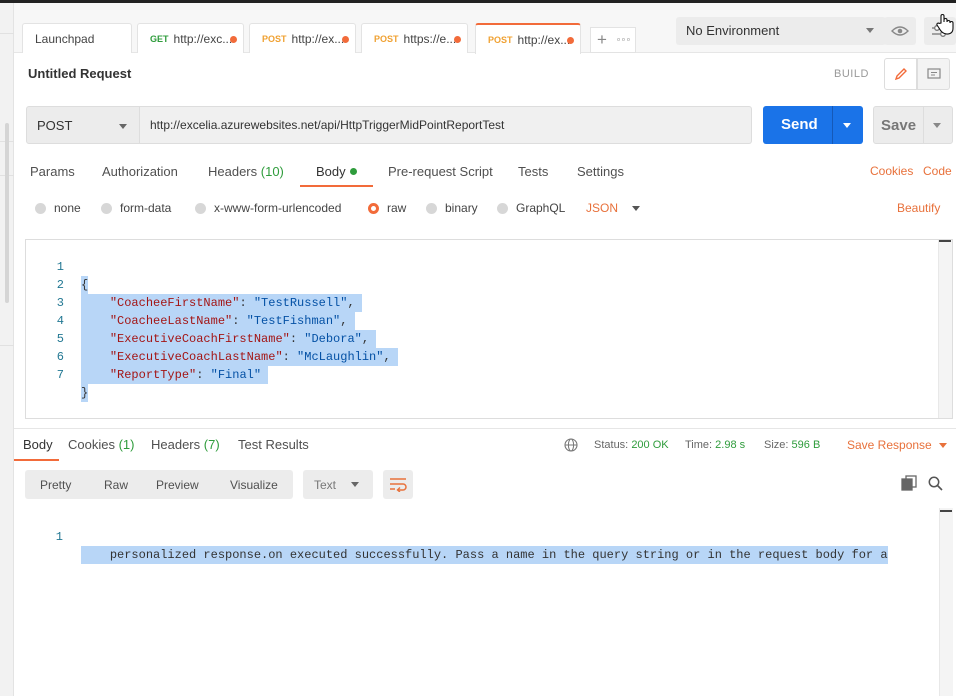  What do you see at coordinates (236, 375) in the screenshot?
I see `json-value: "Final"` at bounding box center [236, 375].